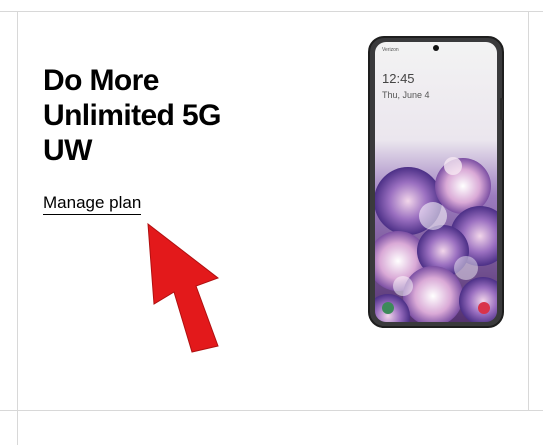 The image size is (543, 445). I want to click on plan-title: Do More Unlimited 5G UW, so click(132, 115).